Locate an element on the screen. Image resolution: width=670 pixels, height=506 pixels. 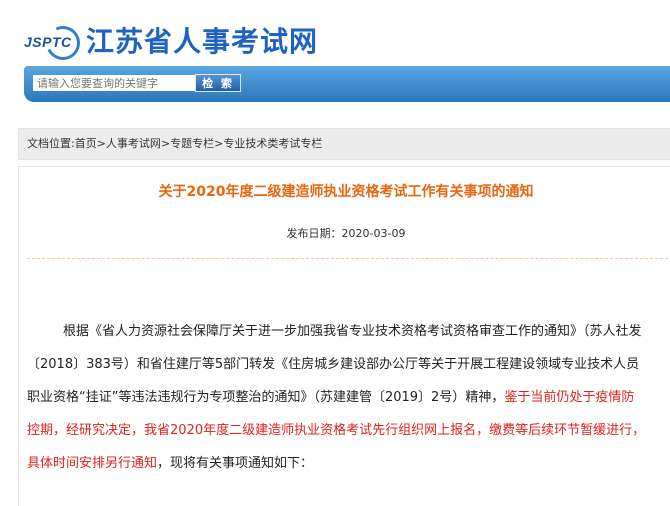
publish-date: 发布日期：2020-03-09 is located at coordinates (346, 233).